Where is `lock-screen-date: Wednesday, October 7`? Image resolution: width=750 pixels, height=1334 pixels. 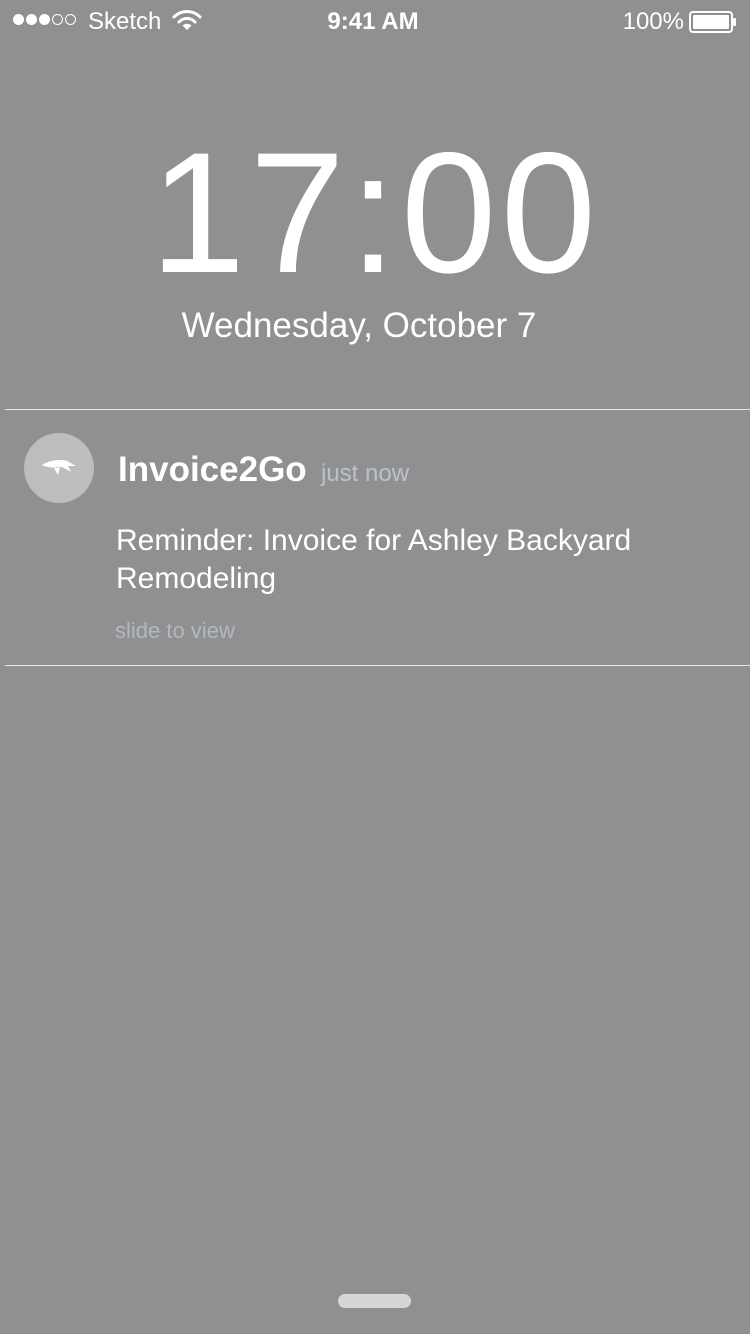
lock-screen-date: Wednesday, October 7 is located at coordinates (359, 325).